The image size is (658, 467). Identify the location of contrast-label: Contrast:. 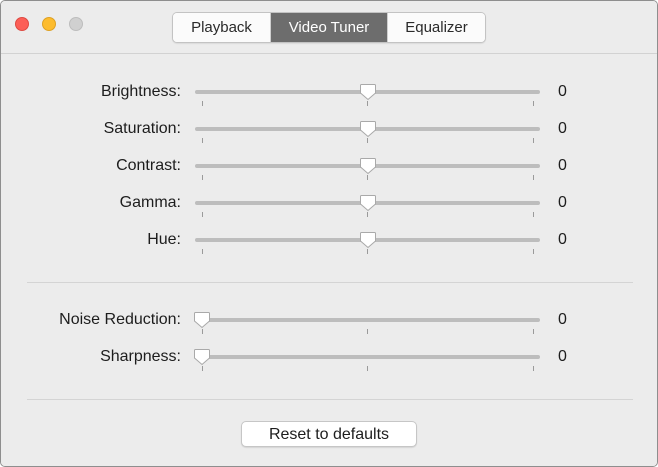
(148, 165).